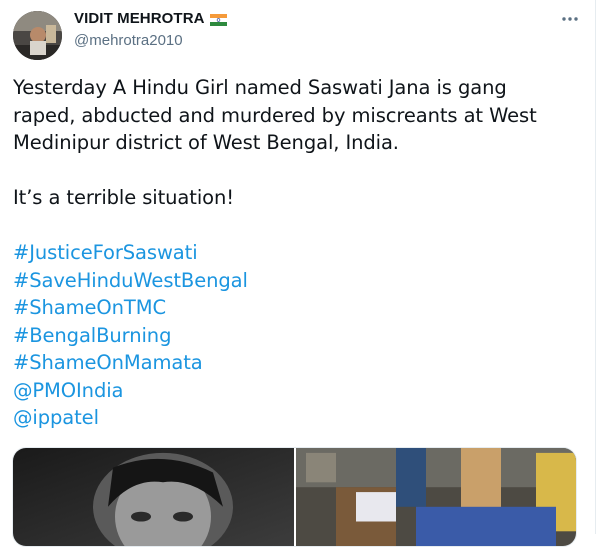 The image size is (599, 547). I want to click on author-name: VIDIT MEHROTRA, so click(139, 18).